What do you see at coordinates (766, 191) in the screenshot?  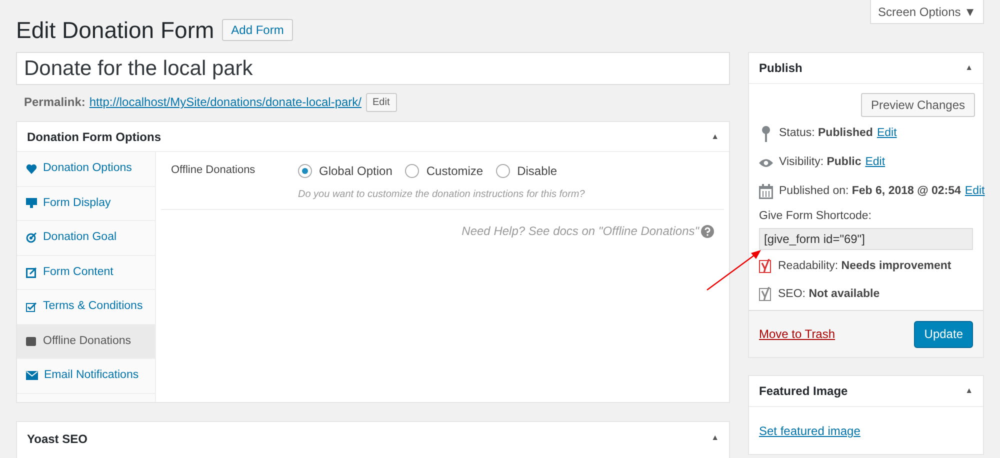 I see `calendar-icon` at bounding box center [766, 191].